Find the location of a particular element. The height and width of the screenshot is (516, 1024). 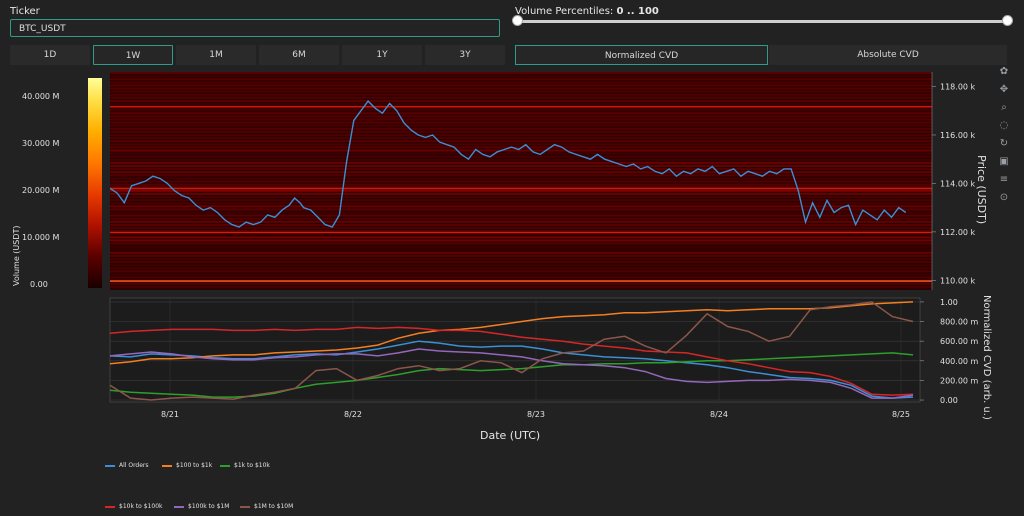

lasso-icon: ◌ is located at coordinates (1004, 126).